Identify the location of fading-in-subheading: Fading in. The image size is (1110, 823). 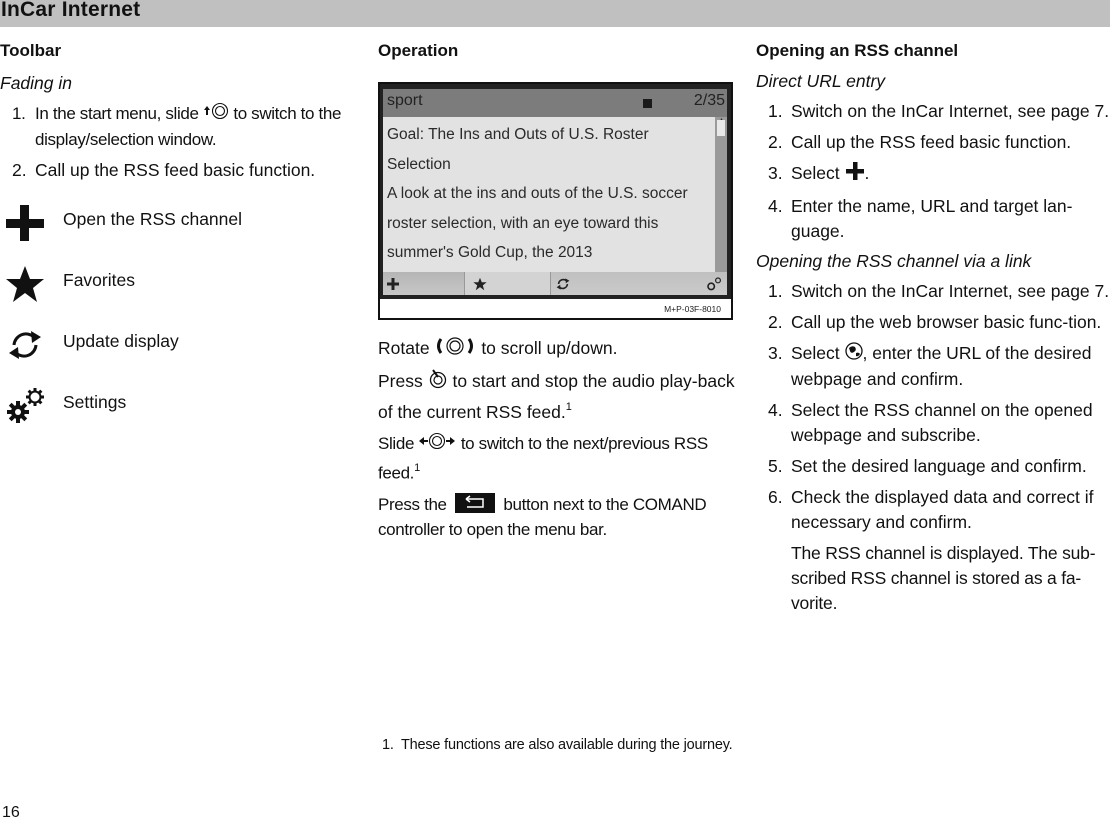
(36, 83).